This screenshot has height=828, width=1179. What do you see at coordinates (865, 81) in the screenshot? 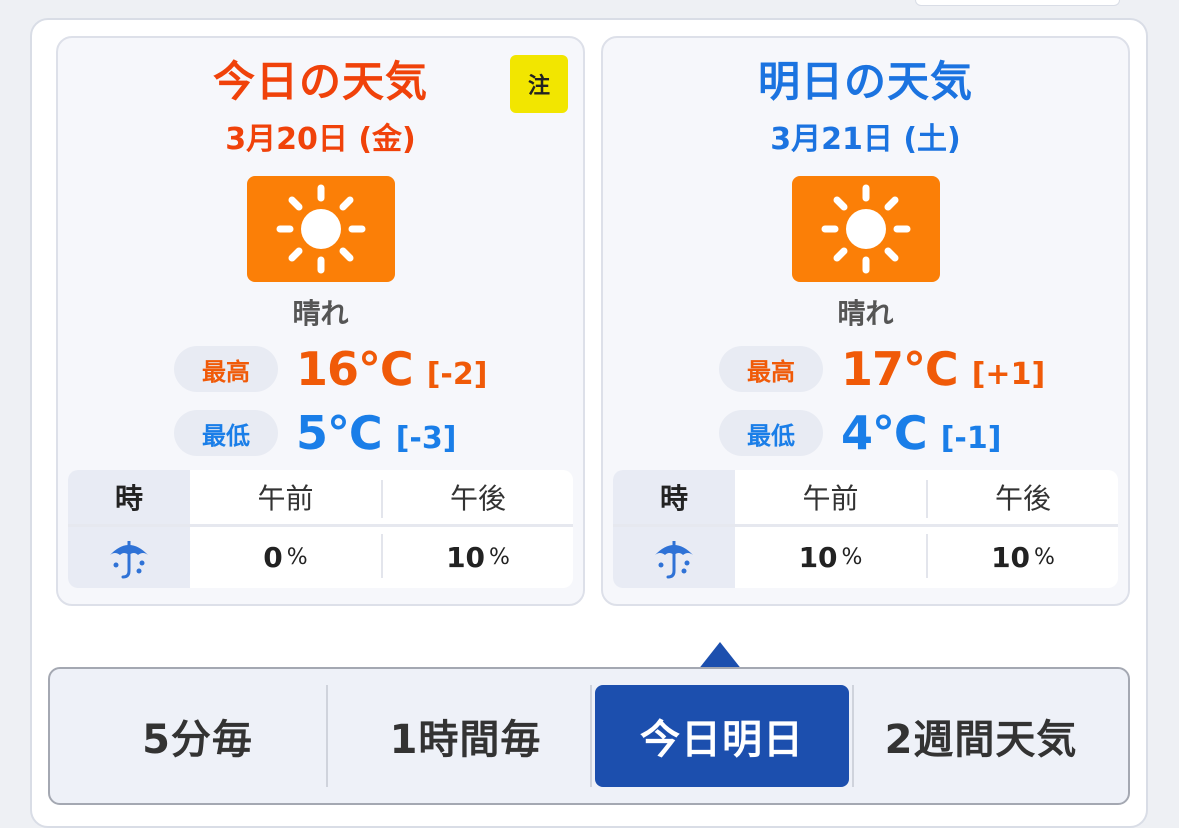
I see `tomorrow-title: 明日の天気` at bounding box center [865, 81].